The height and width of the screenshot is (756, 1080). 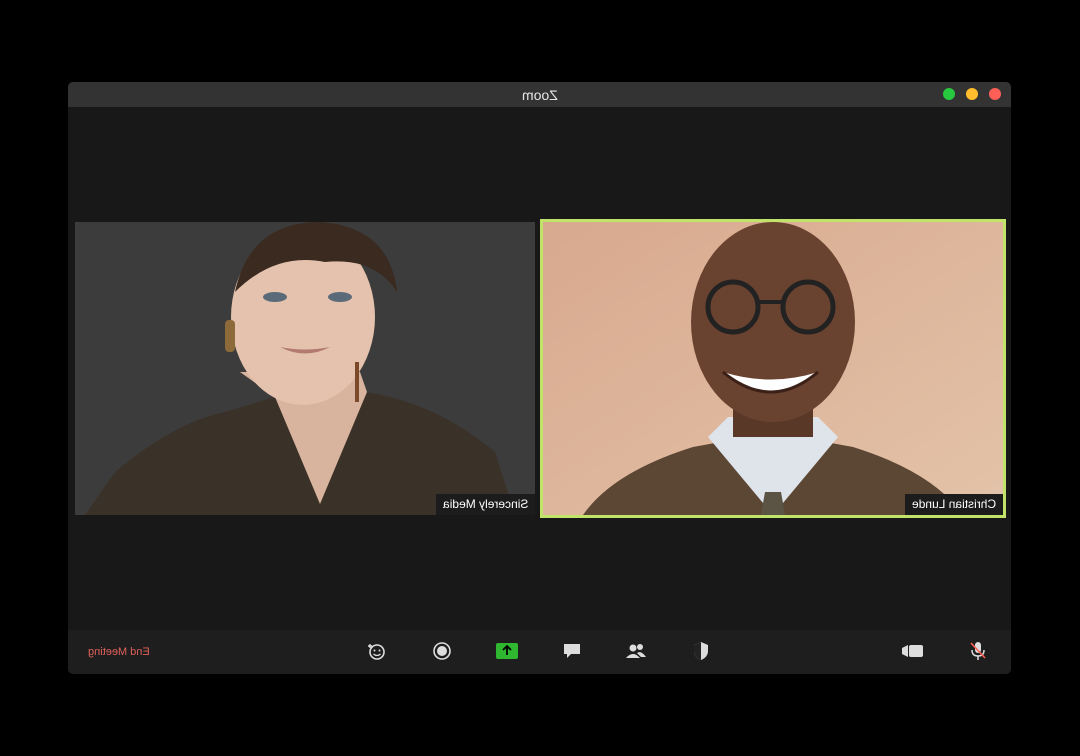 I want to click on record-button, so click(x=442, y=651).